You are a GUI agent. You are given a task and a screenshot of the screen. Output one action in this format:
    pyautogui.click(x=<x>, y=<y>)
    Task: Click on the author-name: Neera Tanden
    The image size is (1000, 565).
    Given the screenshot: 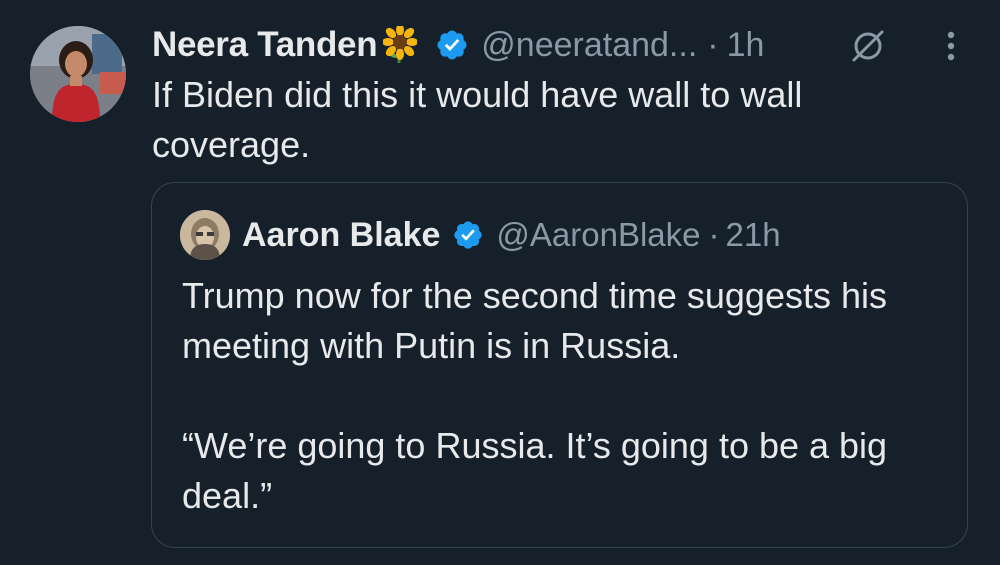 What is the action you would take?
    pyautogui.click(x=265, y=45)
    